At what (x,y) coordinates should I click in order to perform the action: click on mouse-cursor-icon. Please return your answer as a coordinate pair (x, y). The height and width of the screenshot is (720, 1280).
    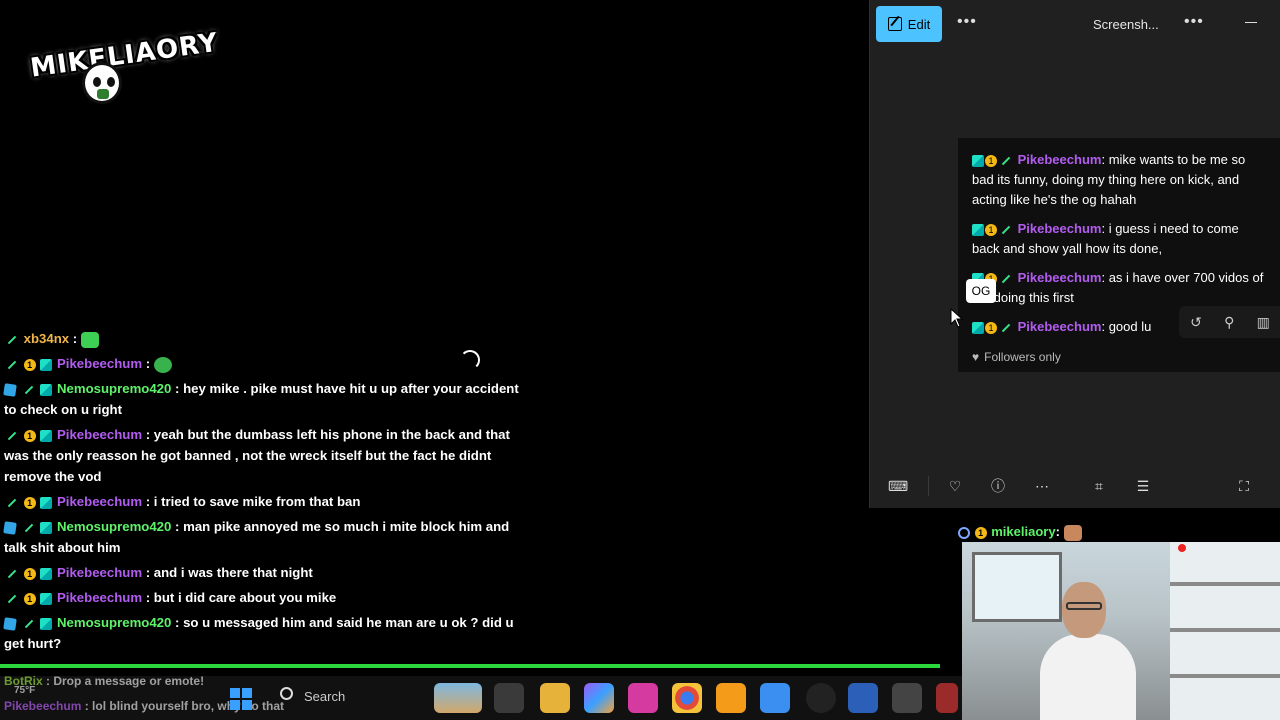
    Looking at the image, I should click on (957, 318).